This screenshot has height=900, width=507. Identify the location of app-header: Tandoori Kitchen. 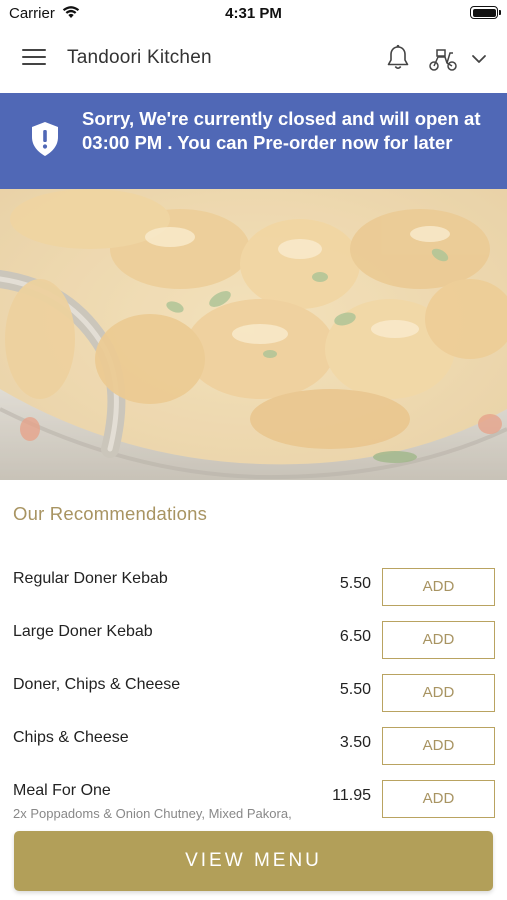
(253, 59).